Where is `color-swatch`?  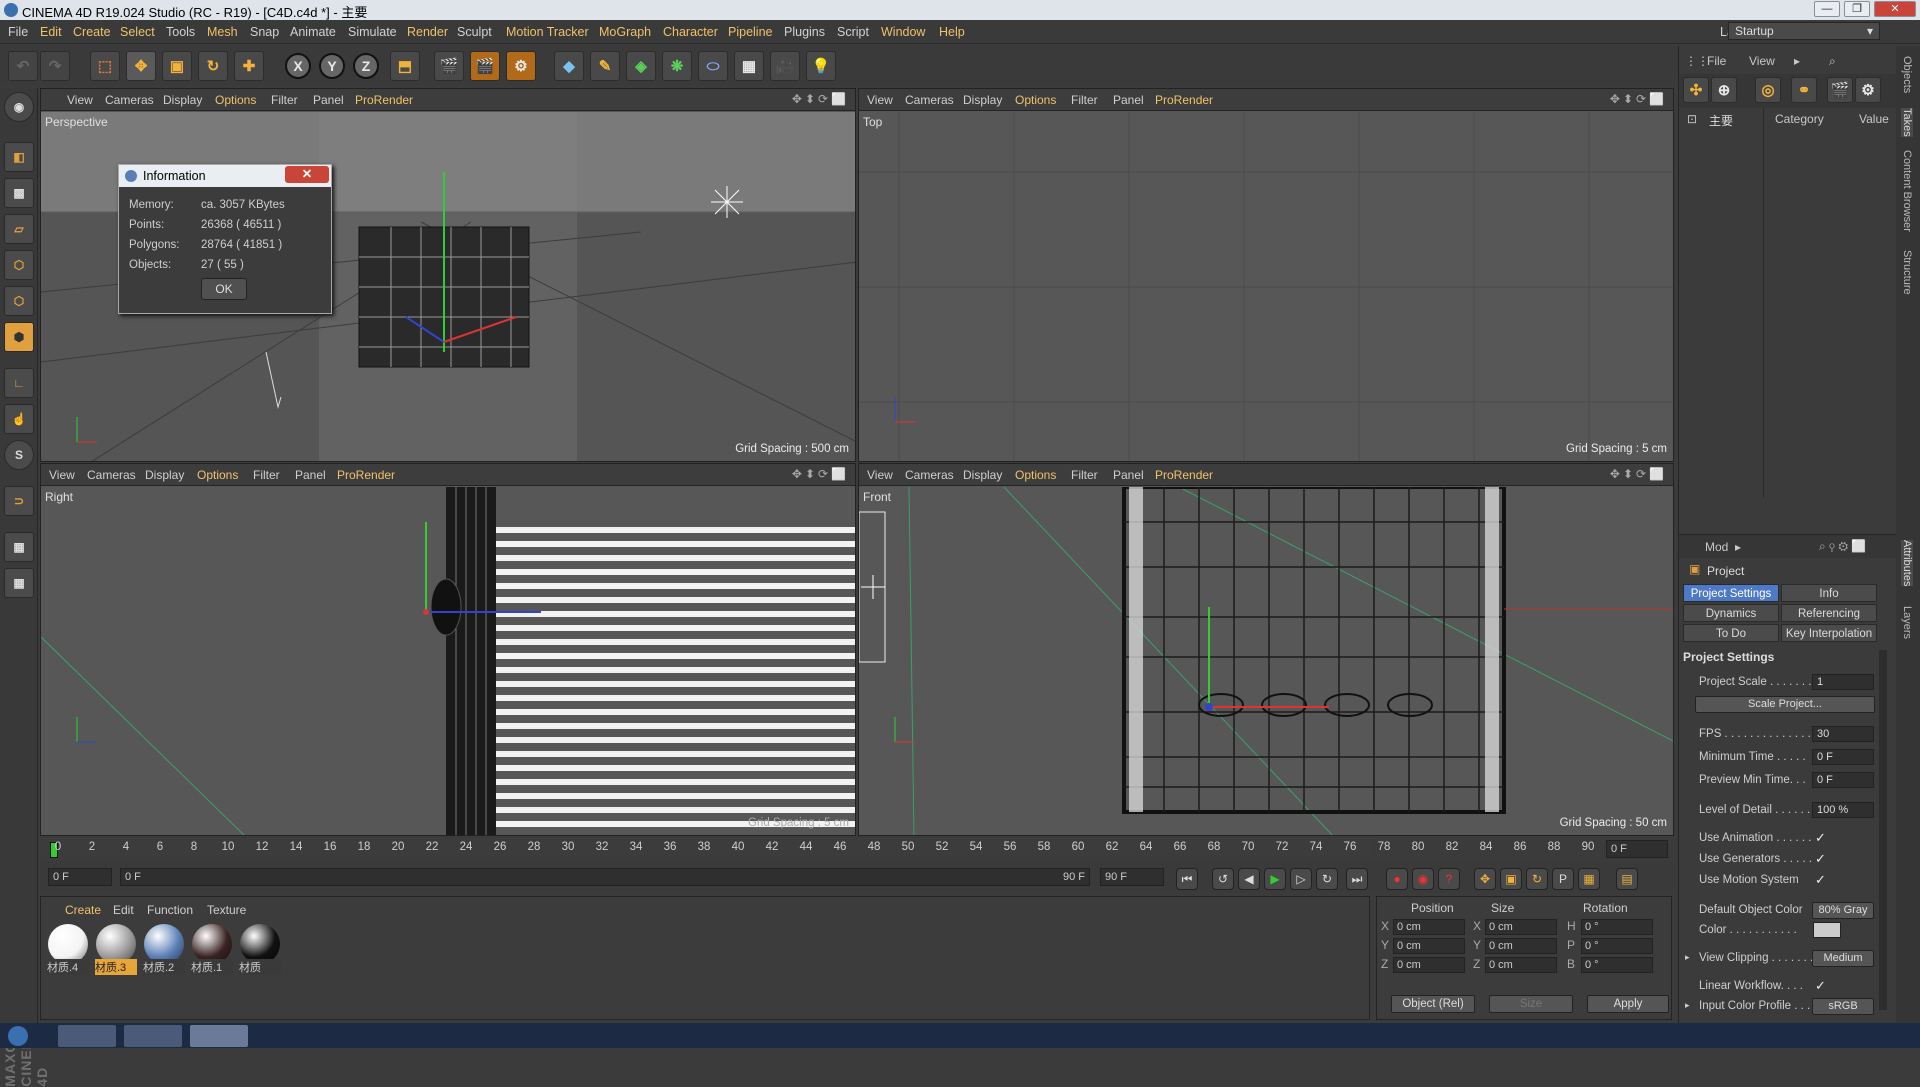 color-swatch is located at coordinates (1827, 930).